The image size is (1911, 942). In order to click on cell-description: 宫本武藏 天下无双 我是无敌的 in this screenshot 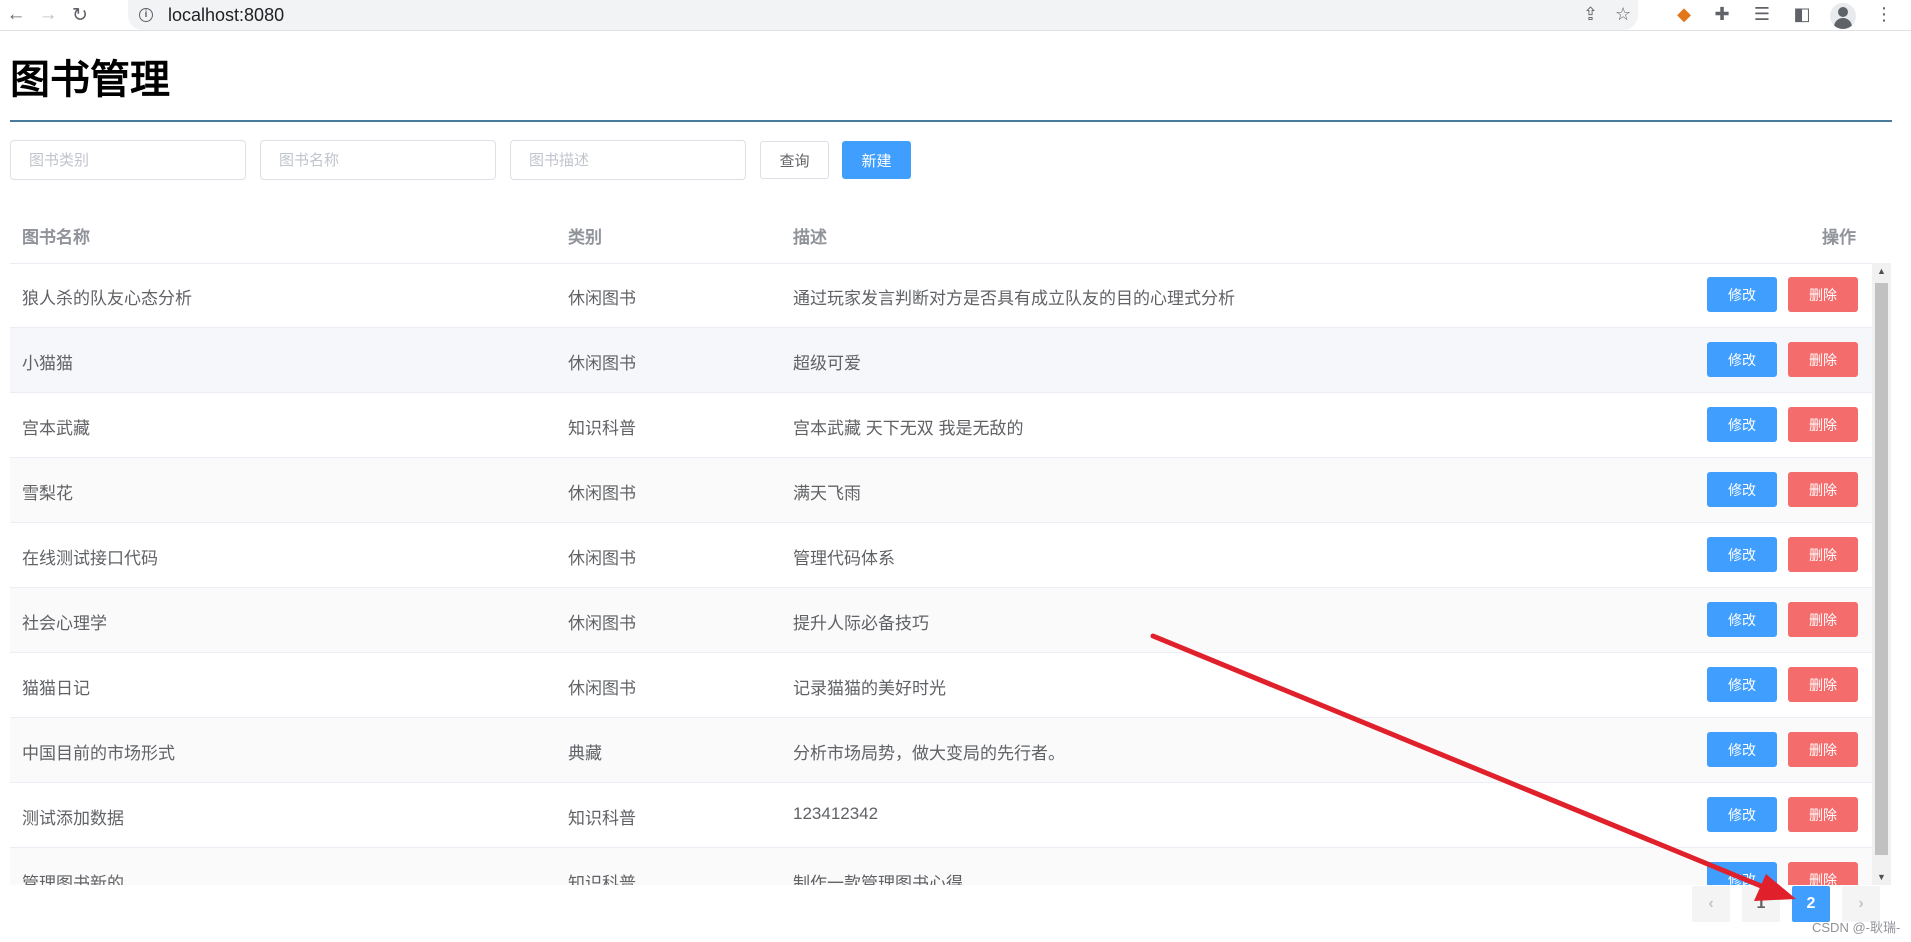, I will do `click(908, 428)`.